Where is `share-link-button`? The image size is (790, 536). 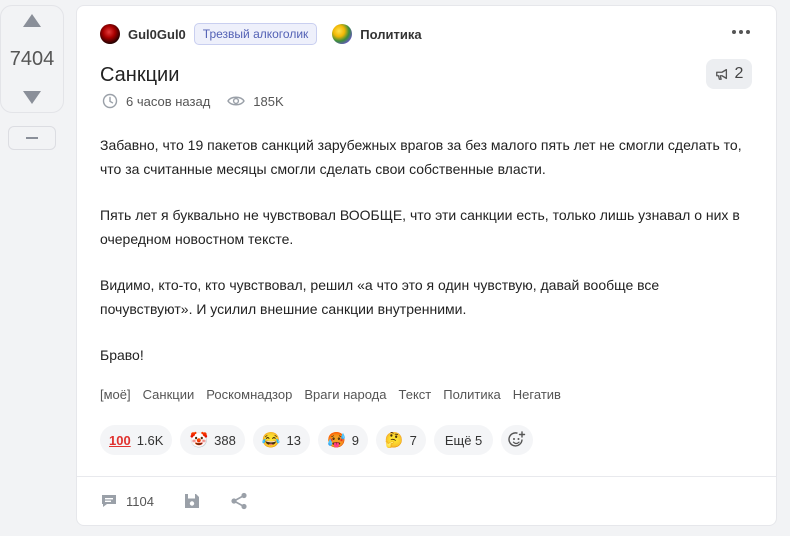 share-link-button is located at coordinates (239, 501).